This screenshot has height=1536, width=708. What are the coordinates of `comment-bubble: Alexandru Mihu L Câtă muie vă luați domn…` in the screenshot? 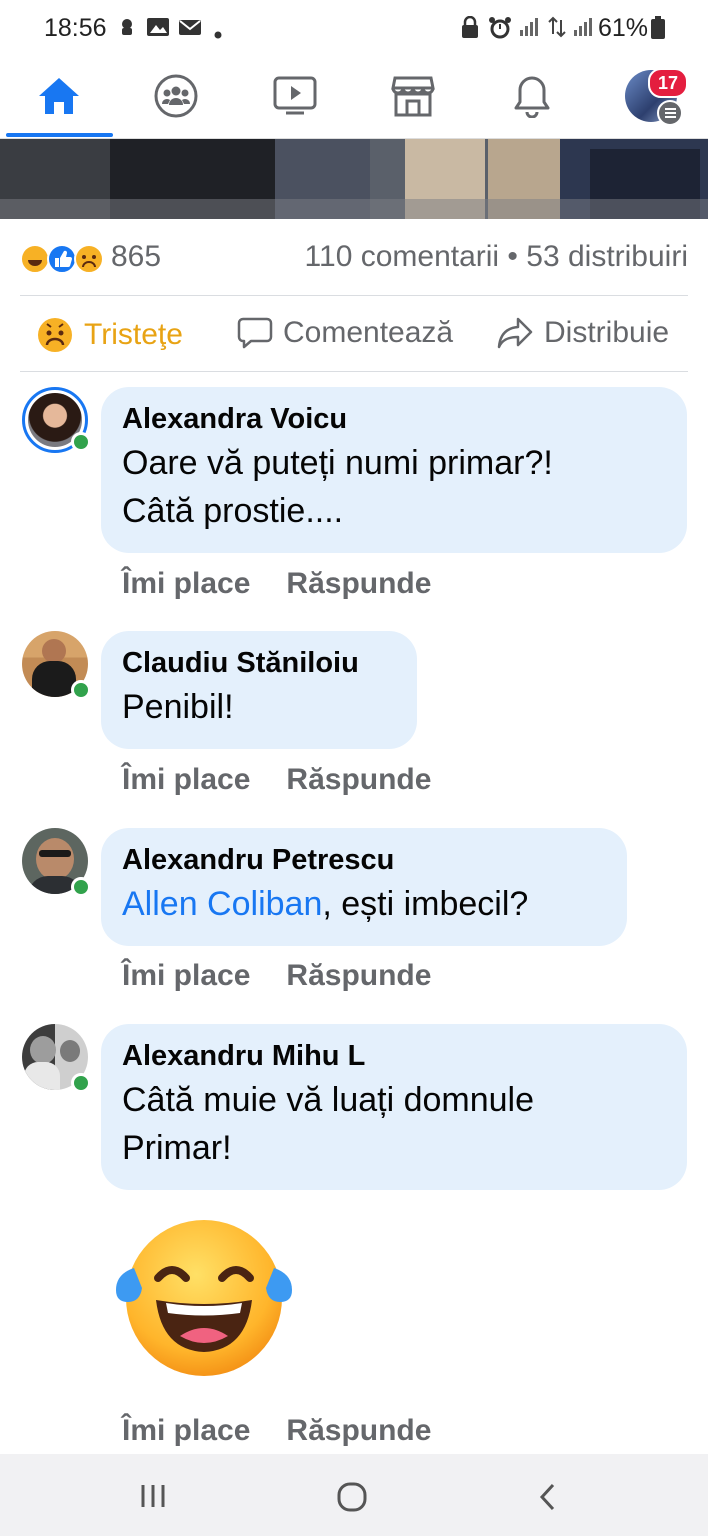 It's located at (394, 1107).